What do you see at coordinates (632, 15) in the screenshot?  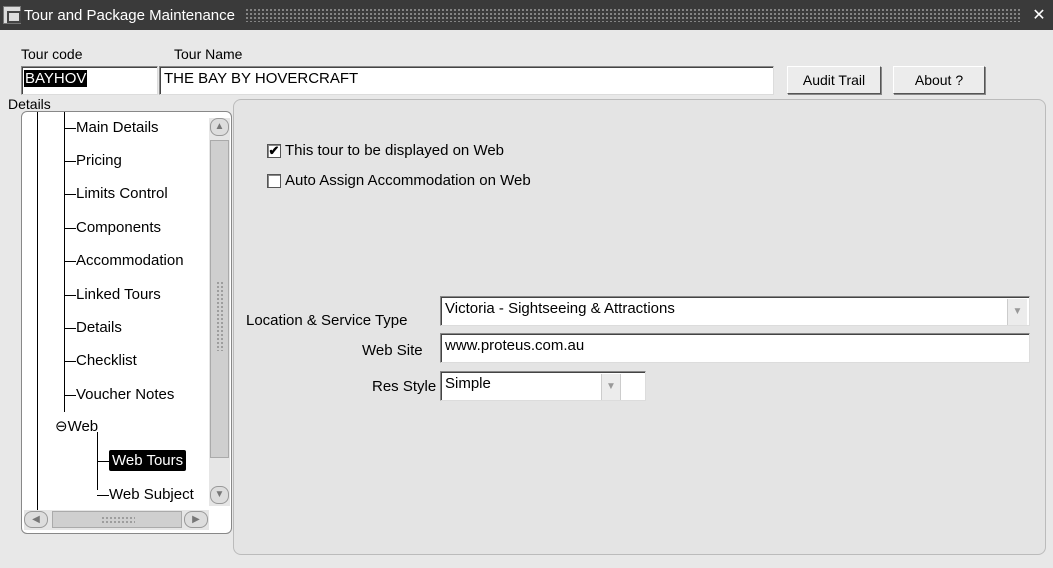 I see `title-bar-grip` at bounding box center [632, 15].